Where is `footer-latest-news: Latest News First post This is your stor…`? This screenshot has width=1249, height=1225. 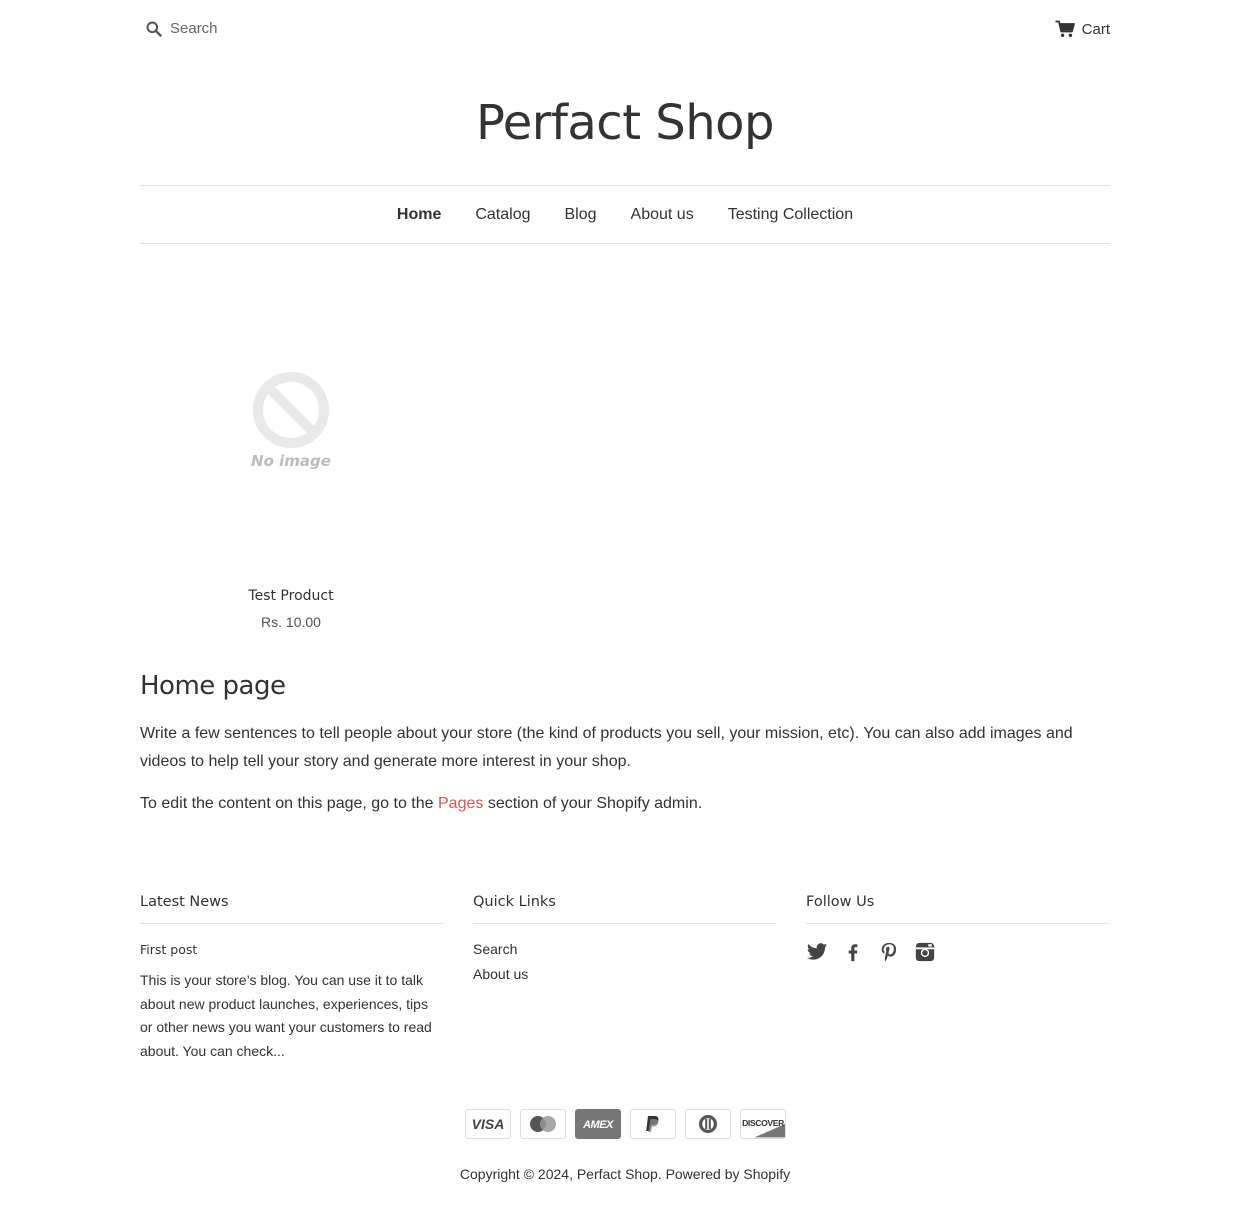 footer-latest-news: Latest News First post This is your stor… is located at coordinates (291, 978).